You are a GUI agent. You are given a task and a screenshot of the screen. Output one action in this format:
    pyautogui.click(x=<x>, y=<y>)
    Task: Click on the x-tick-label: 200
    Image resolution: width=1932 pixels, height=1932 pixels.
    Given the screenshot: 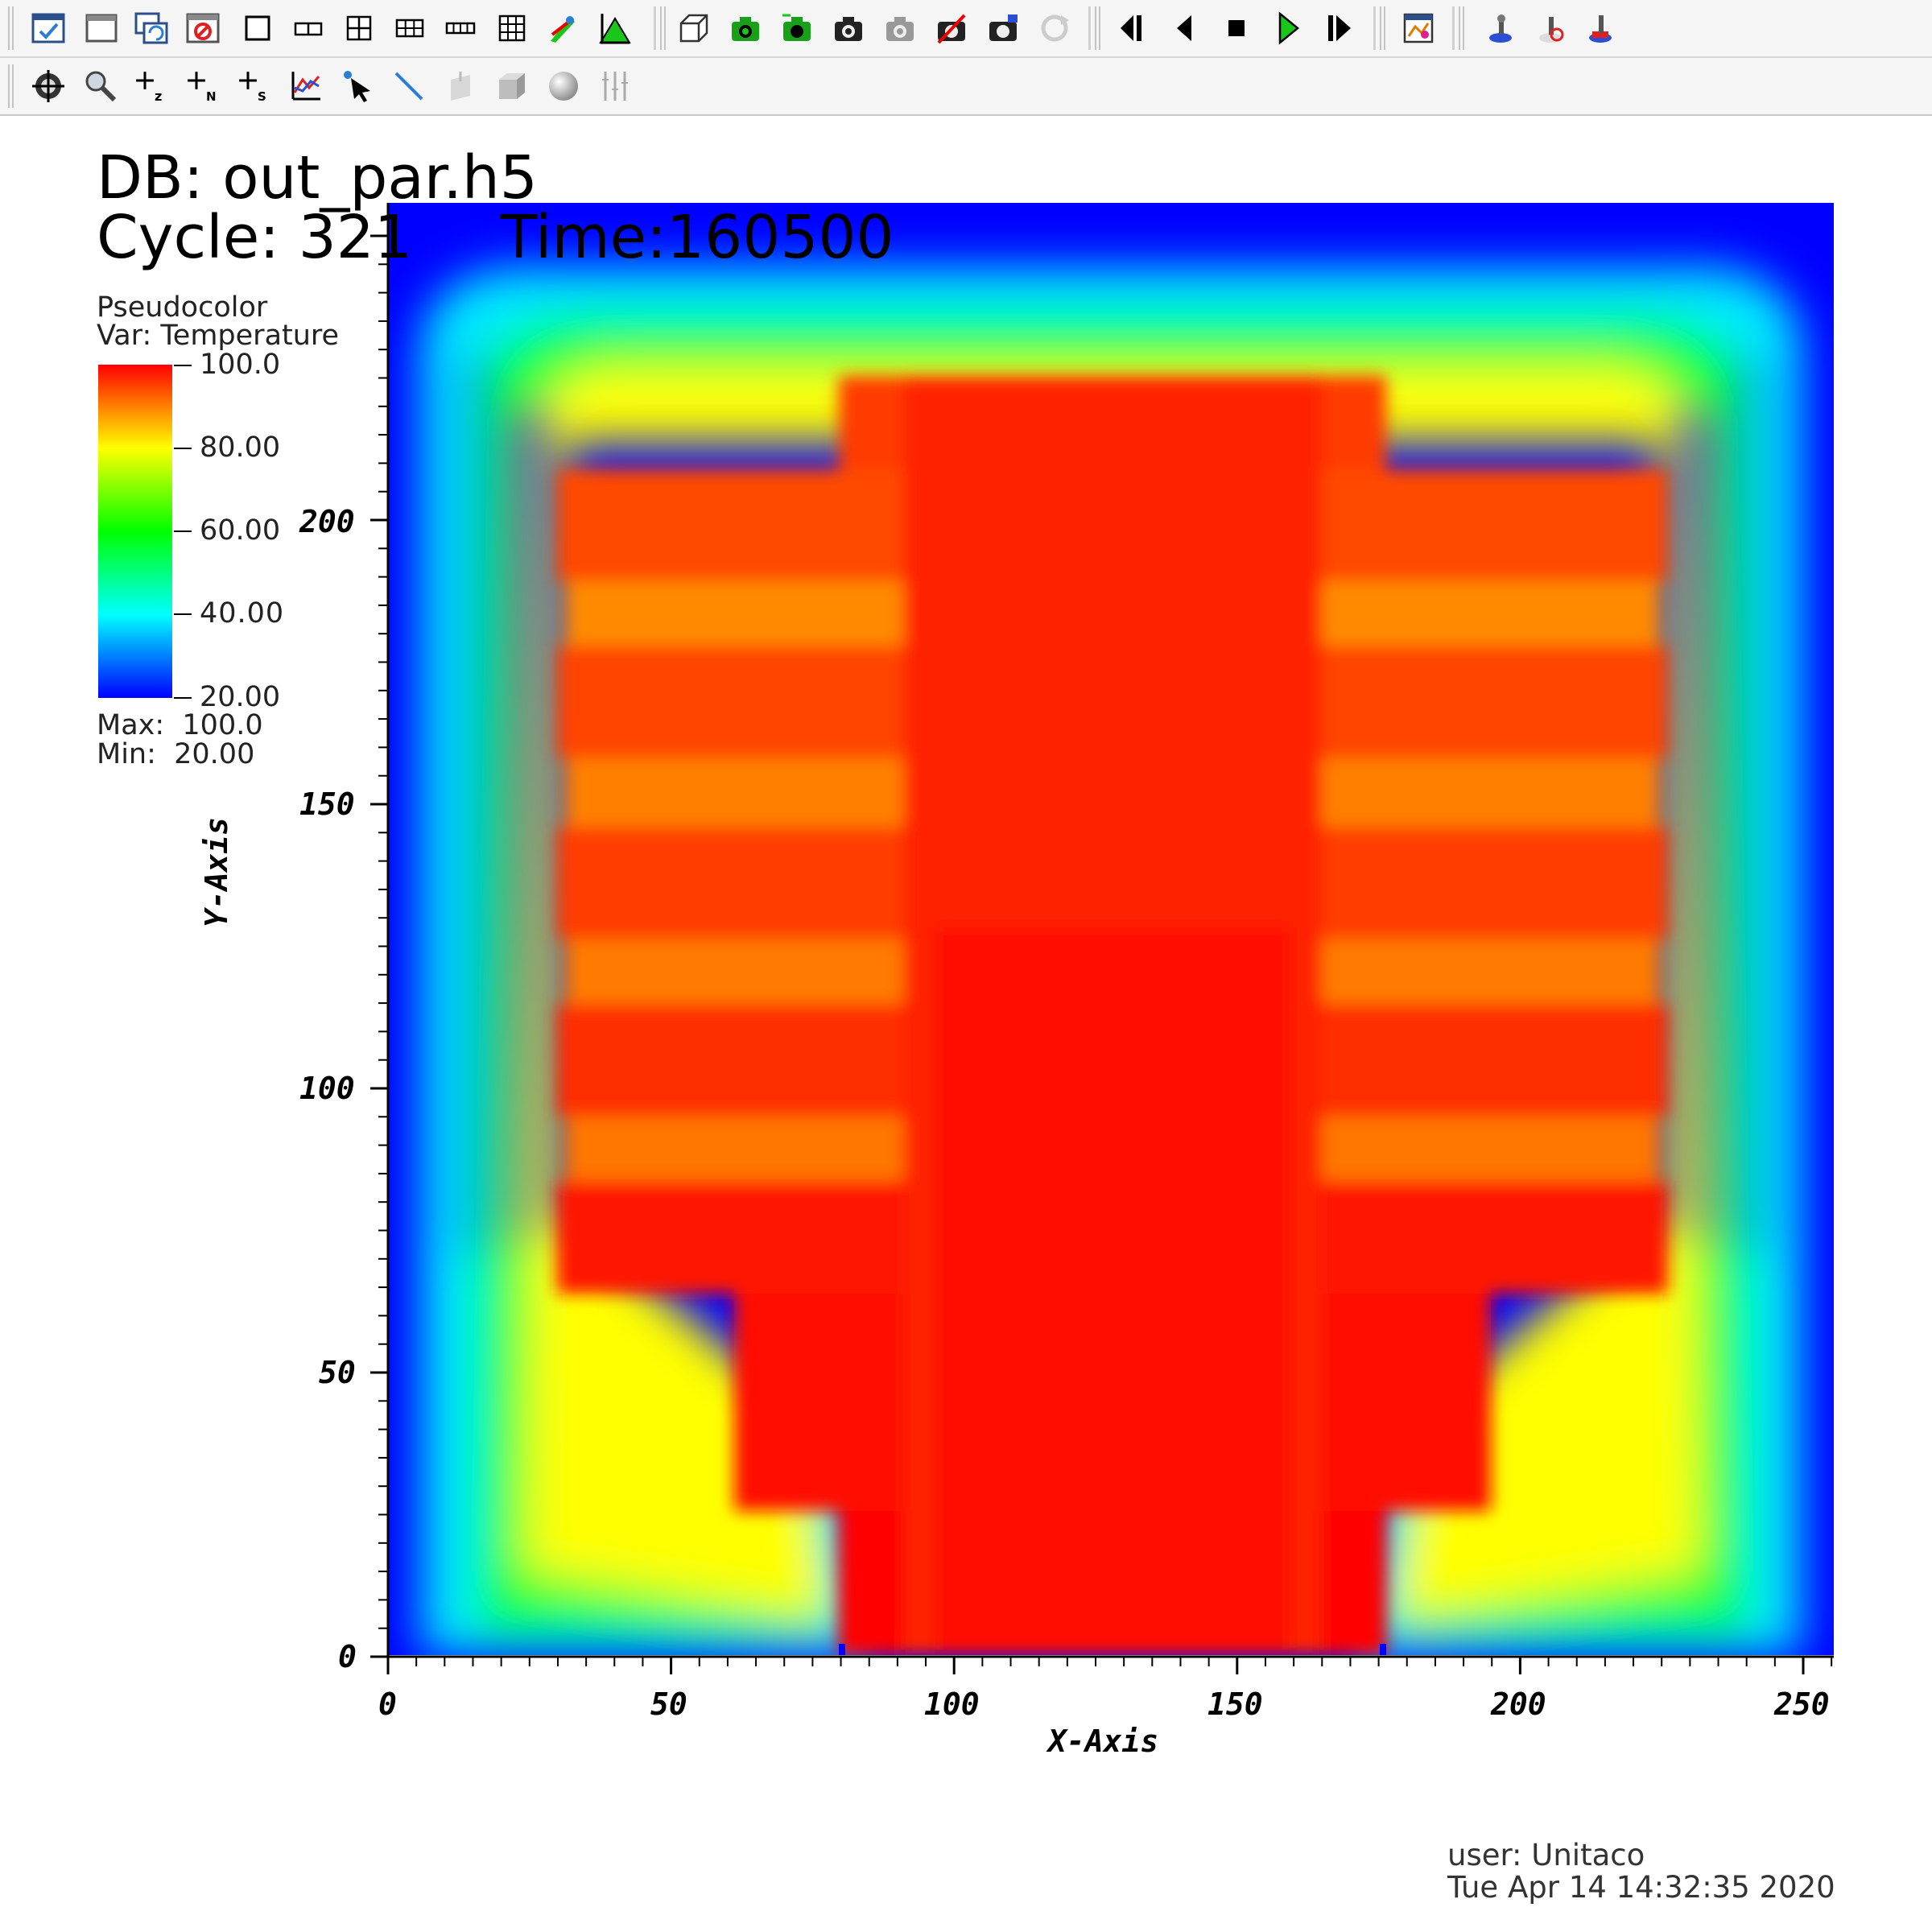 What is the action you would take?
    pyautogui.click(x=1518, y=1704)
    